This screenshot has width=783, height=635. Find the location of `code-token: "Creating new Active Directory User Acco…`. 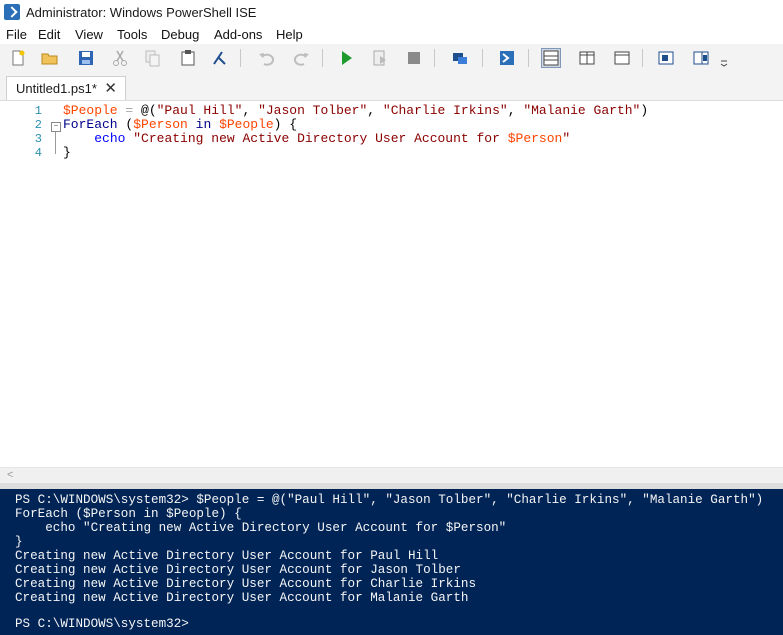

code-token: "Creating new Active Directory User Acco… is located at coordinates (320, 138).